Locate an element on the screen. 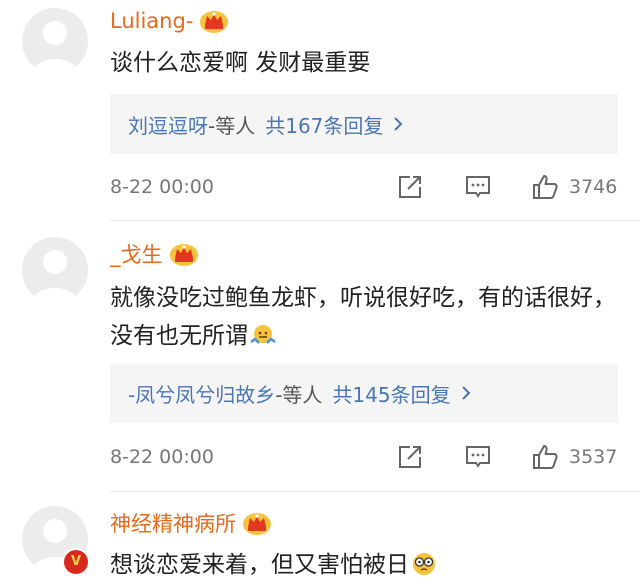  replies-link: -凤兮凤兮归故乡 -等人 共145条回复 is located at coordinates (364, 393).